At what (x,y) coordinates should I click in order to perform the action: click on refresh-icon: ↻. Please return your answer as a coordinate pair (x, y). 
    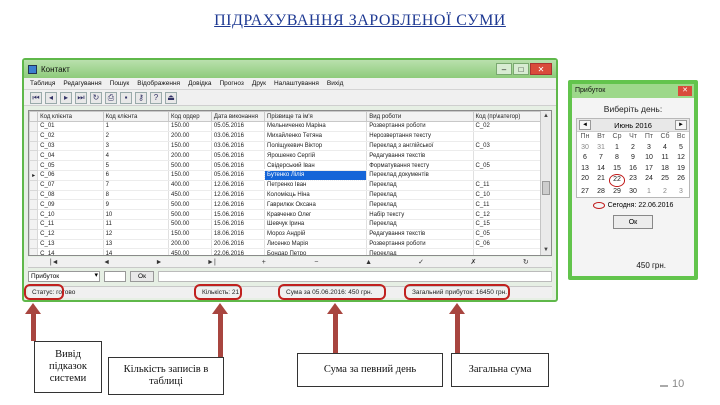
    Looking at the image, I should click on (96, 97).